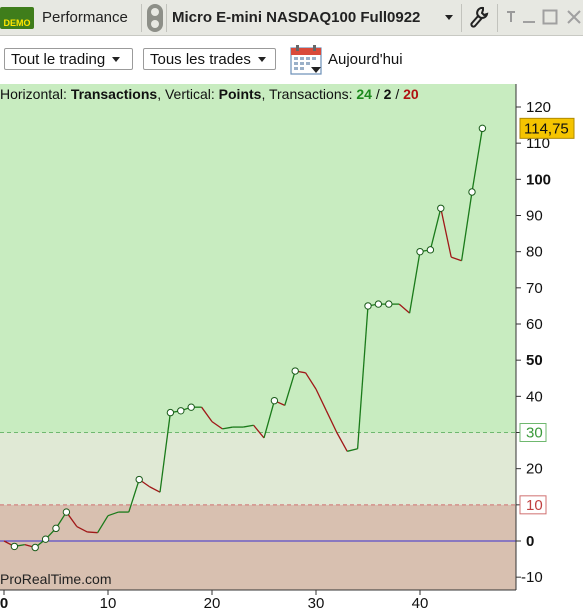  I want to click on trading-filter-dropdown: Tout le trading, so click(68, 59).